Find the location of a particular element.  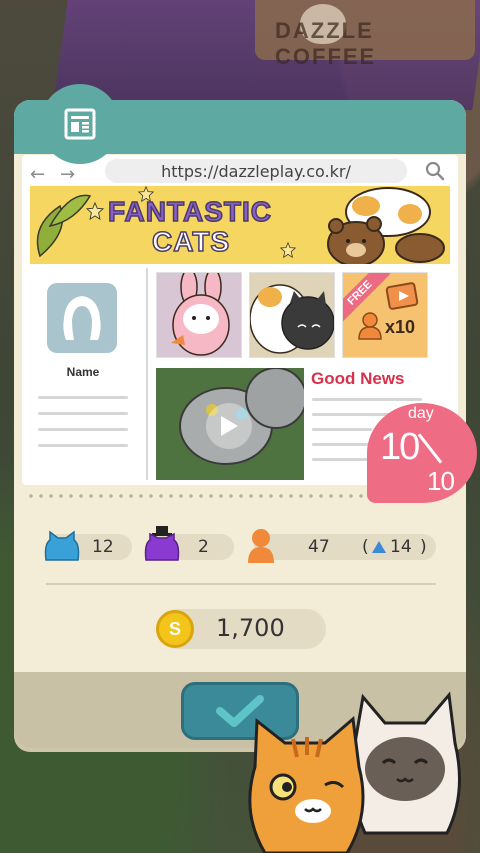

visitor-person-icon is located at coordinates (261, 546).